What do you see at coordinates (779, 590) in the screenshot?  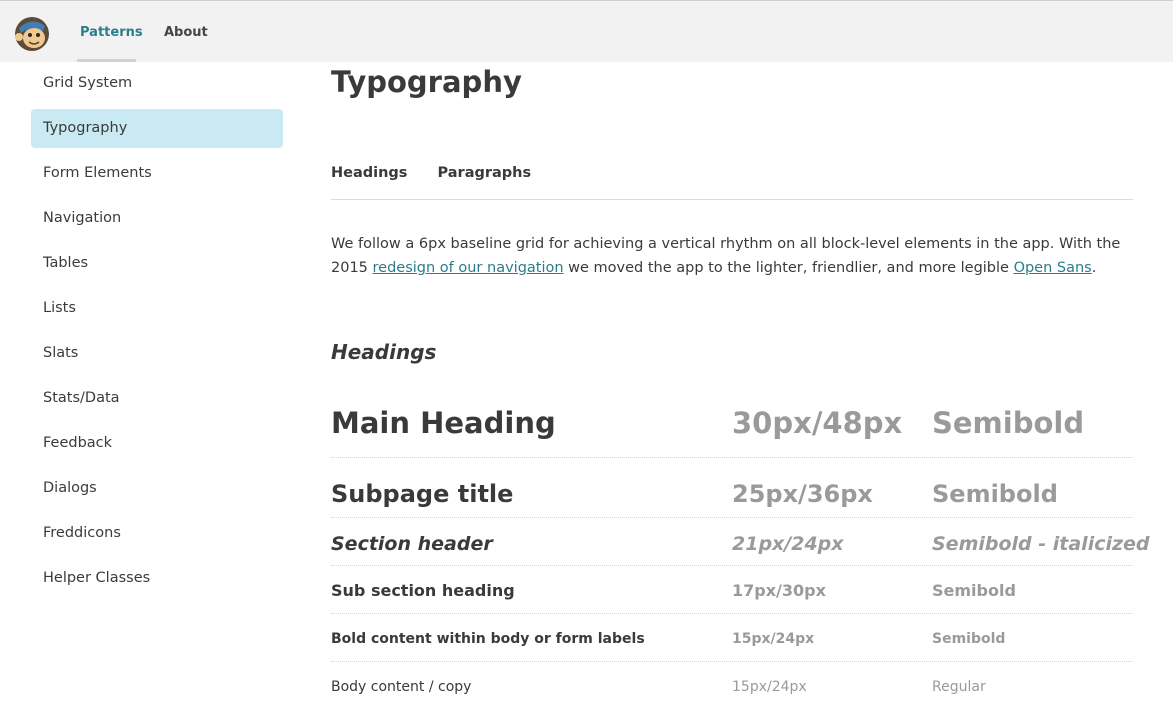 I see `spec-size: 17px/30px` at bounding box center [779, 590].